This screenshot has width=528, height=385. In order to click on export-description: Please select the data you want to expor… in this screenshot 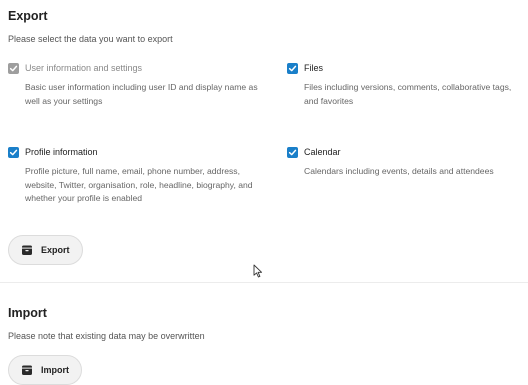, I will do `click(90, 39)`.